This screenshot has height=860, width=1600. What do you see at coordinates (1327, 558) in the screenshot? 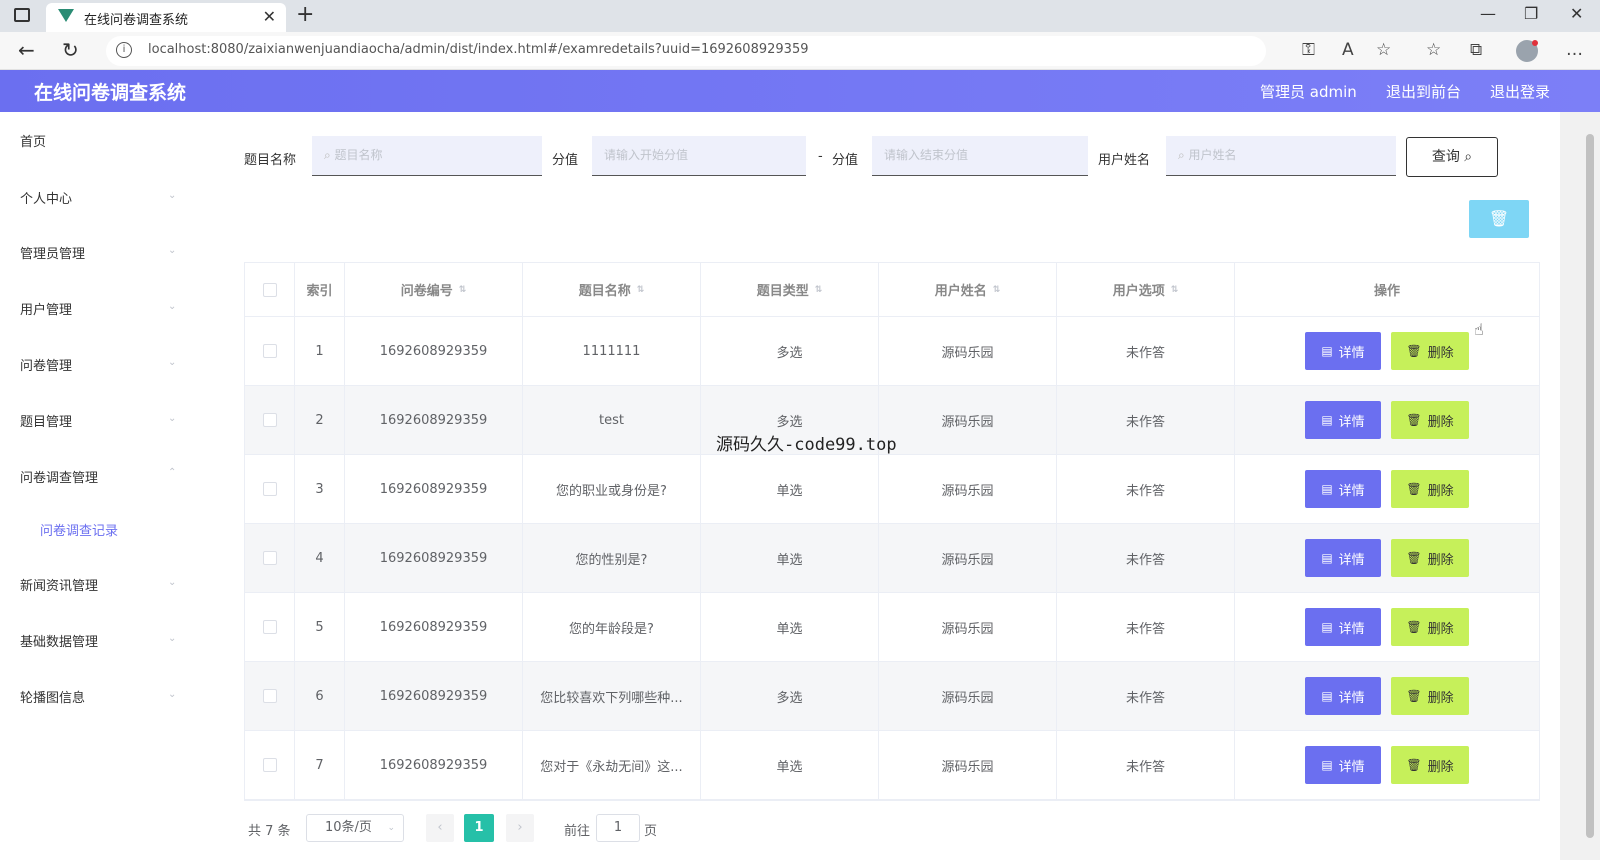
I see `document-icon: ▤` at bounding box center [1327, 558].